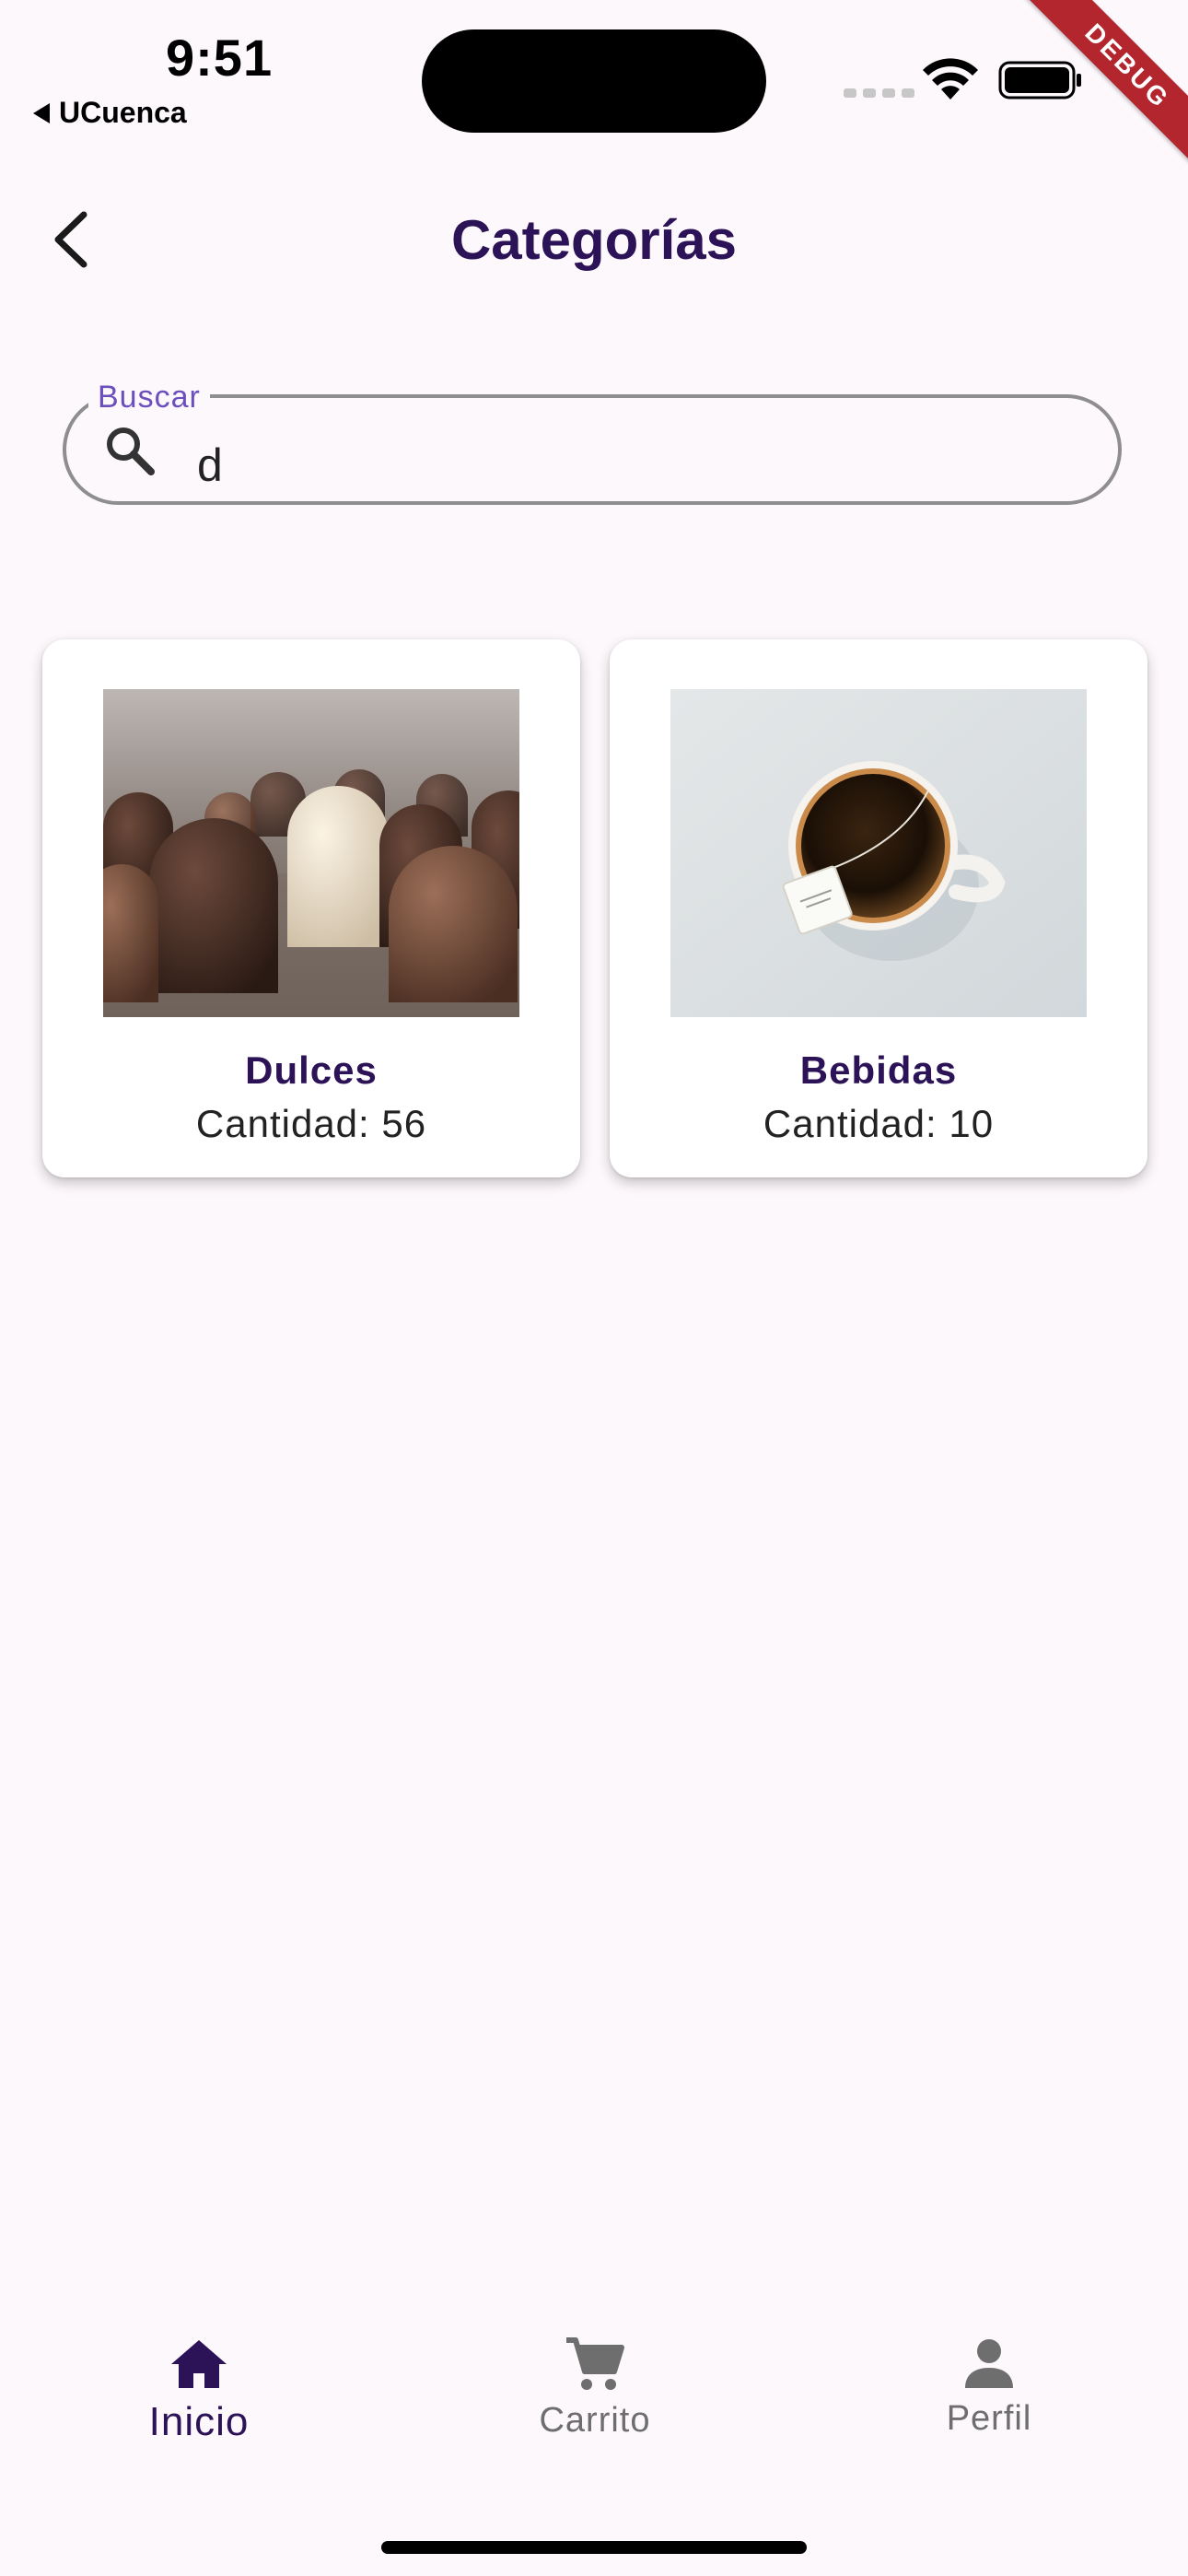 This screenshot has height=2576, width=1188. What do you see at coordinates (594, 2547) in the screenshot?
I see `home-indicator` at bounding box center [594, 2547].